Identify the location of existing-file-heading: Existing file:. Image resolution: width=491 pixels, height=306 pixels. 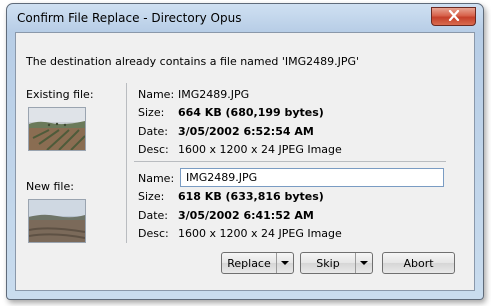
(60, 94).